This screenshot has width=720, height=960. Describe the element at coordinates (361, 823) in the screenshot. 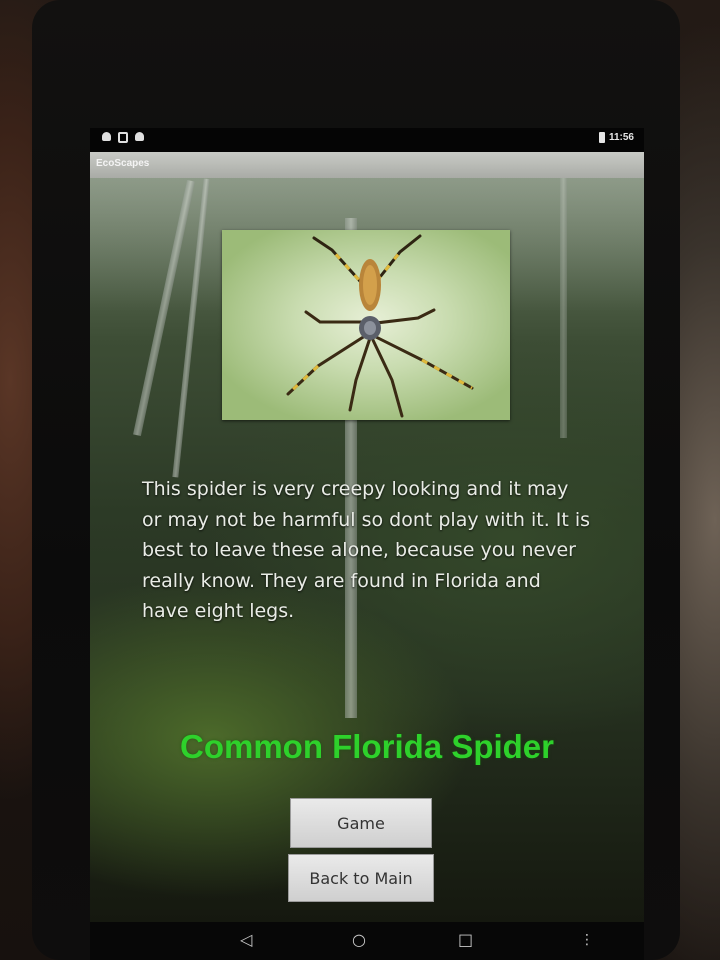

I see `game-button: Game` at that location.